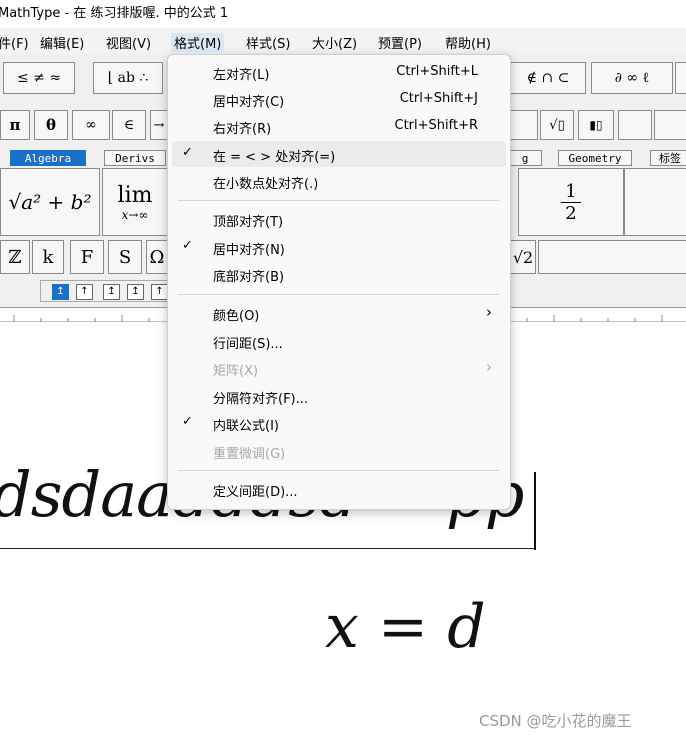 This screenshot has height=739, width=686. Describe the element at coordinates (125, 257) in the screenshot. I see `fraktur-s-symbol: S` at that location.